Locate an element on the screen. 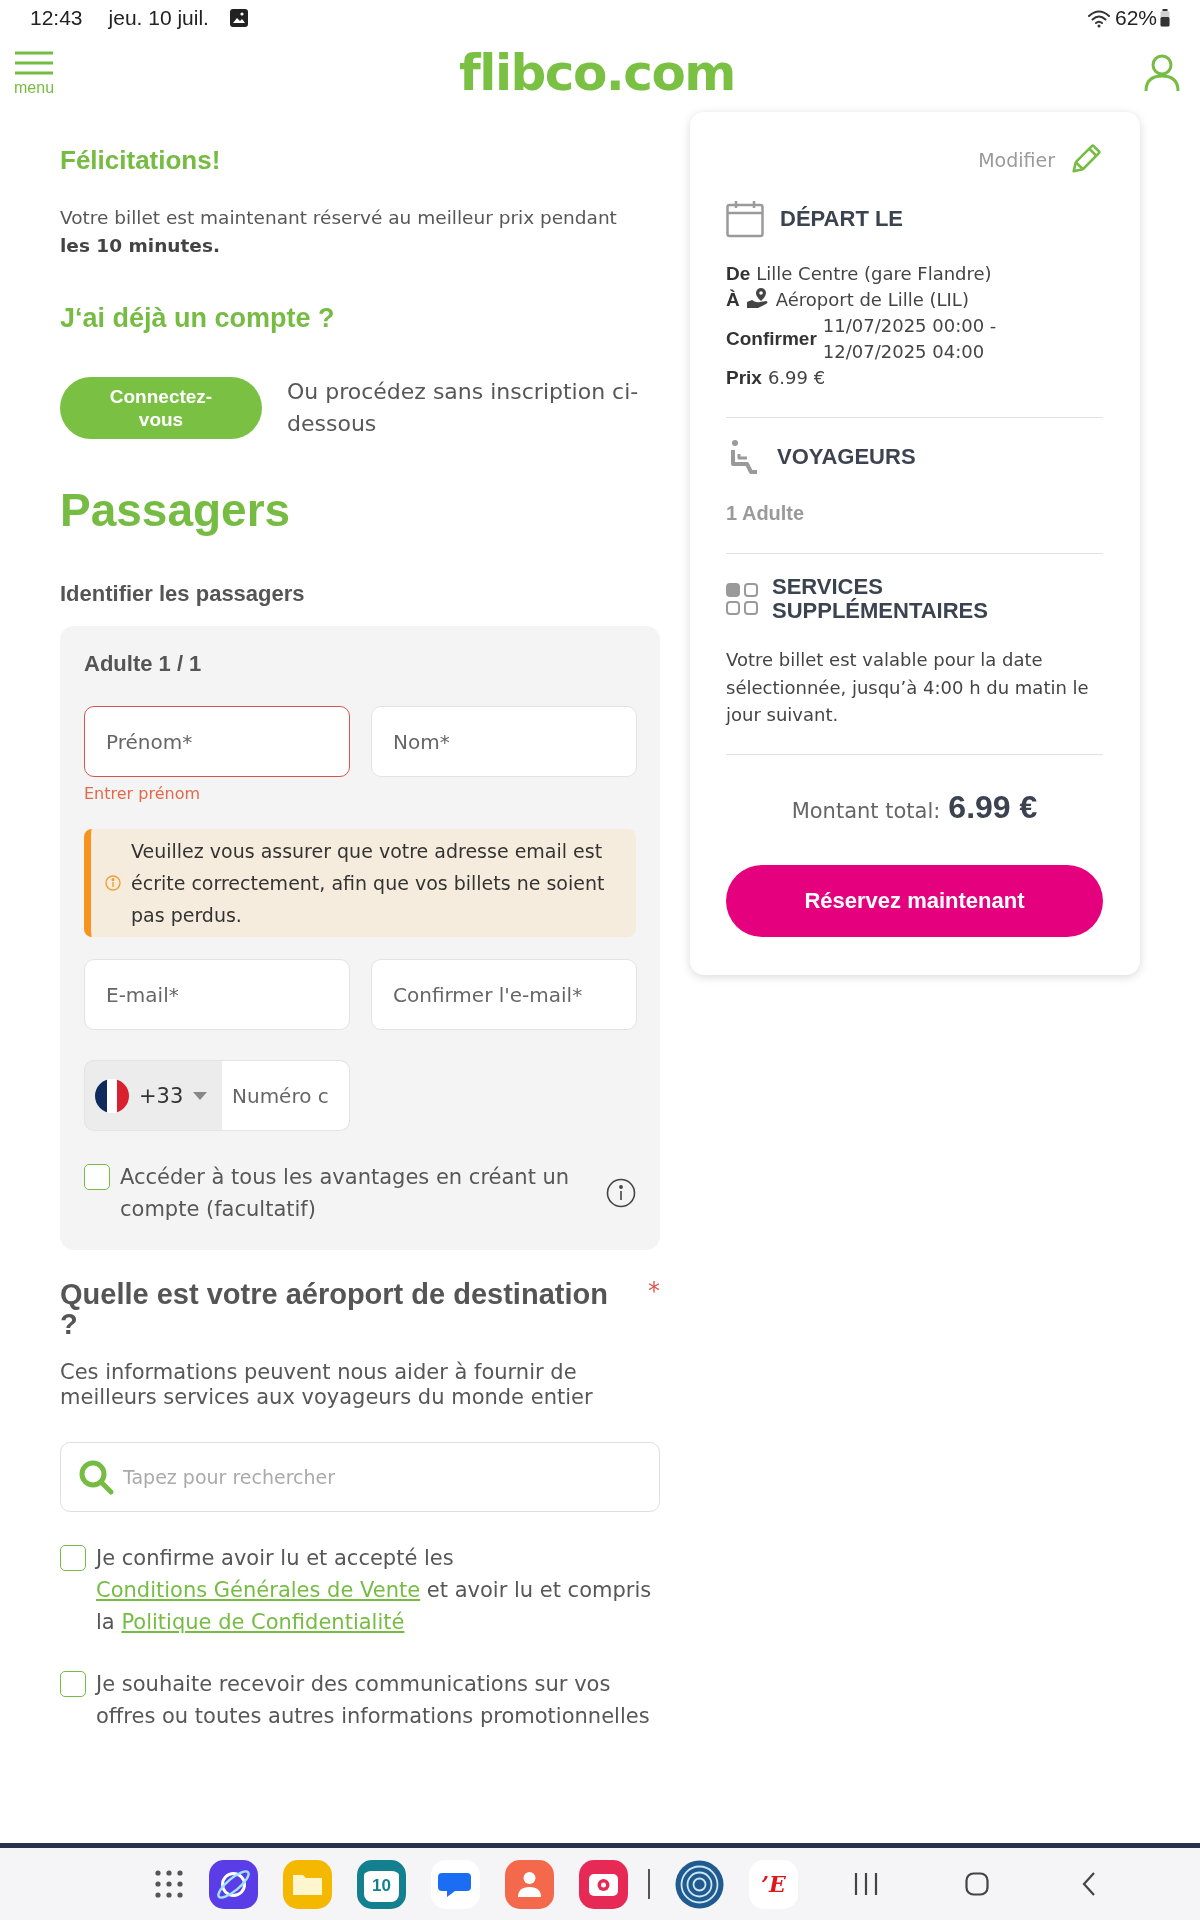 The width and height of the screenshot is (1200, 1920). search-input: Tapez pour rechercher is located at coordinates (360, 1477).